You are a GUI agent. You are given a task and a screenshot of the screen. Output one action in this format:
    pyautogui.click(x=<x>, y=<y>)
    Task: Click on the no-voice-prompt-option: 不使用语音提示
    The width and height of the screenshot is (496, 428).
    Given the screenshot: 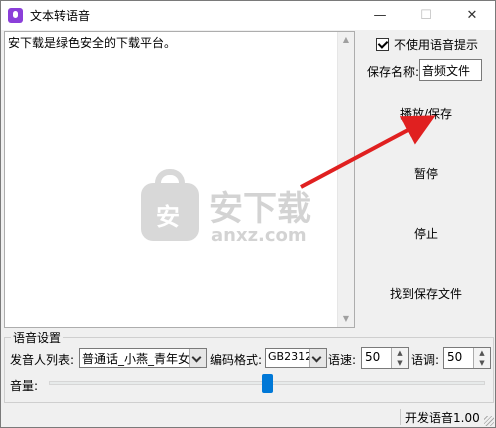 What is the action you would take?
    pyautogui.click(x=427, y=44)
    